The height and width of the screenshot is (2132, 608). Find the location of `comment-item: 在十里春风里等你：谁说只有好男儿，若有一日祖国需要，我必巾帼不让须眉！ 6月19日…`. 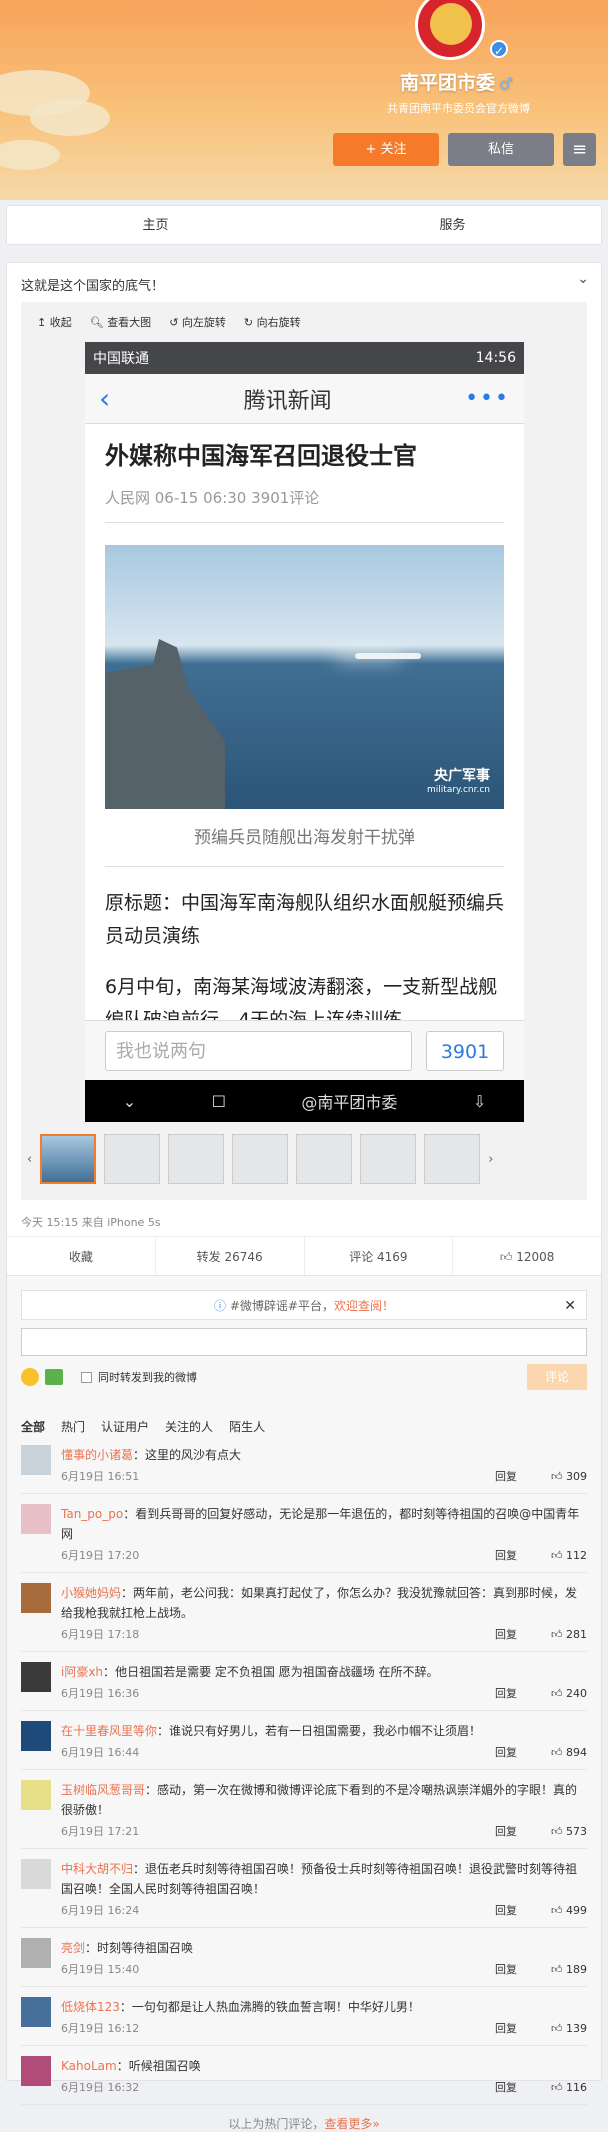

comment-item: 在十里春风里等你：谁说只有好男儿，若有一日祖国需要，我必巾帼不让须眉！ 6月19日… is located at coordinates (304, 1740).